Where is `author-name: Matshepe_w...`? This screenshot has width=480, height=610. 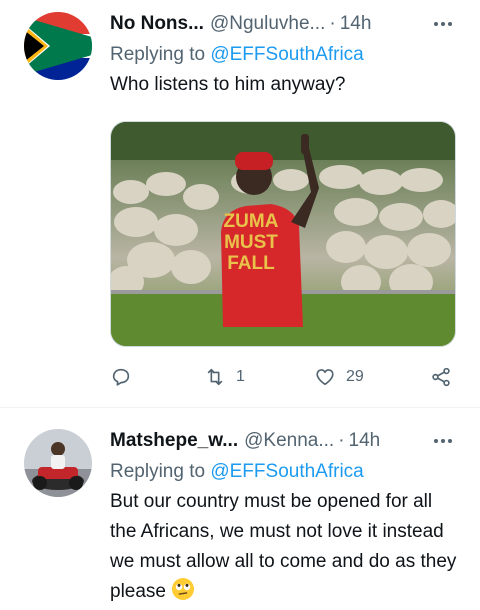
author-name: Matshepe_w... is located at coordinates (174, 441).